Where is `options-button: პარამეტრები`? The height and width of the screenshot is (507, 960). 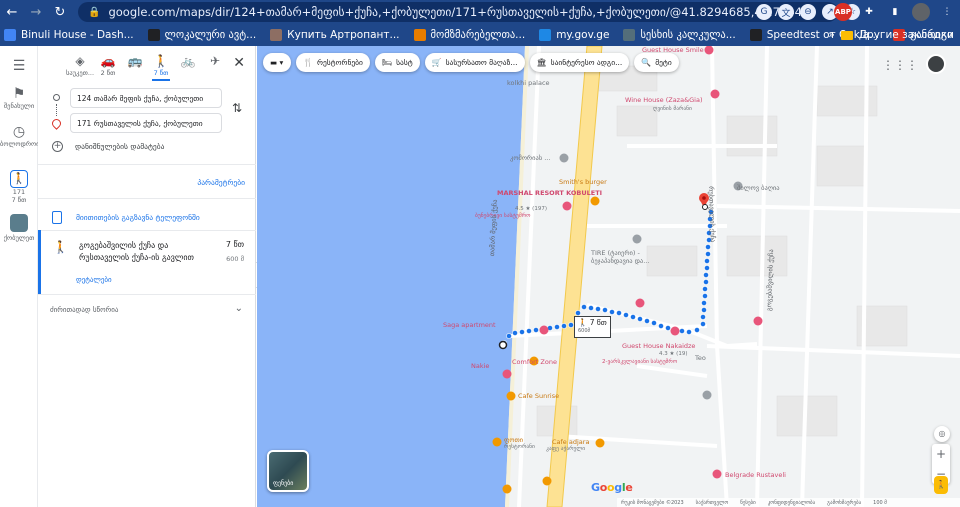 options-button: პარამეტრები is located at coordinates (221, 182).